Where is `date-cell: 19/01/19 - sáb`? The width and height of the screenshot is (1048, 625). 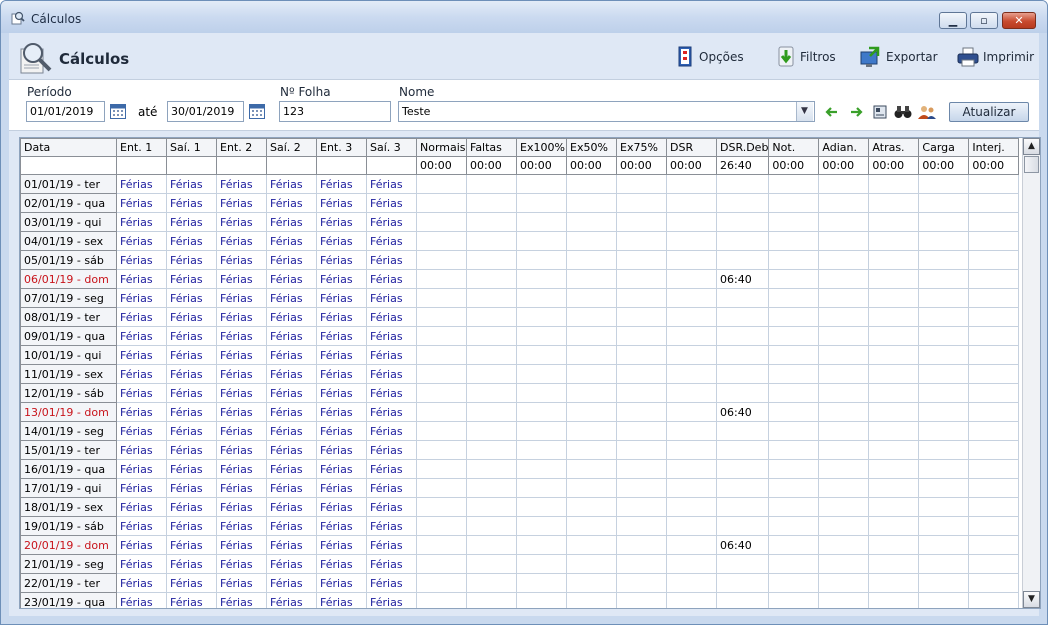 date-cell: 19/01/19 - sáb is located at coordinates (68, 526).